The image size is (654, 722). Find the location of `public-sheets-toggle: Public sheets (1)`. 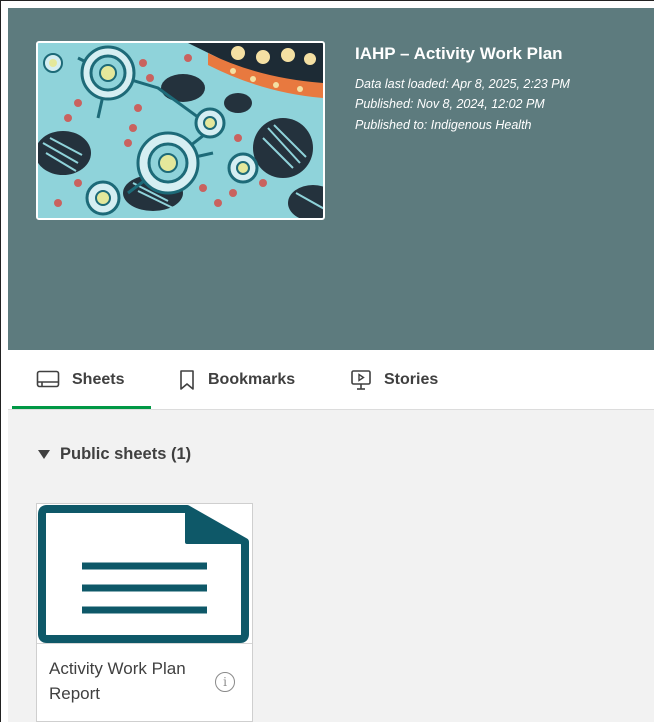

public-sheets-toggle: Public sheets (1) is located at coordinates (114, 454).